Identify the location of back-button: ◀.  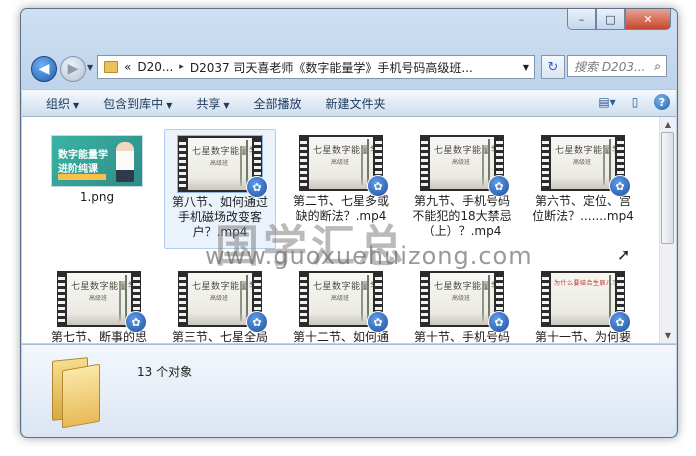
(44, 69).